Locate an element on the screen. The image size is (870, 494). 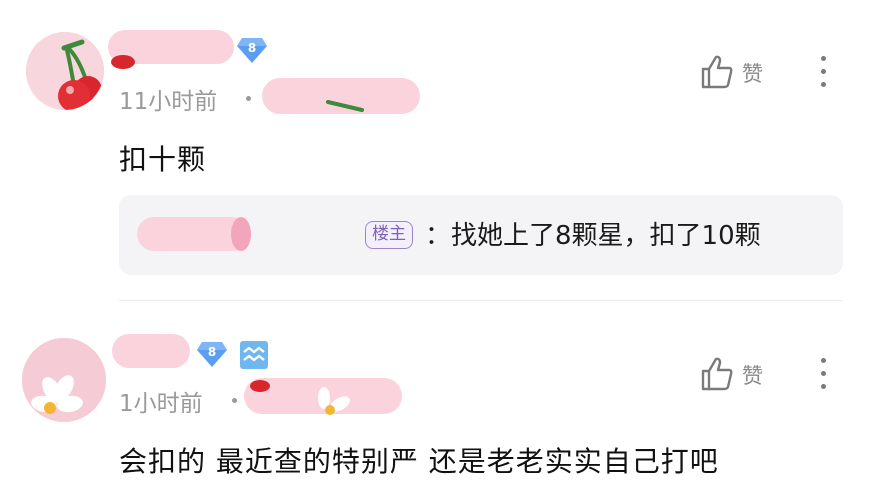
flower-avatar-icon is located at coordinates (64, 380).